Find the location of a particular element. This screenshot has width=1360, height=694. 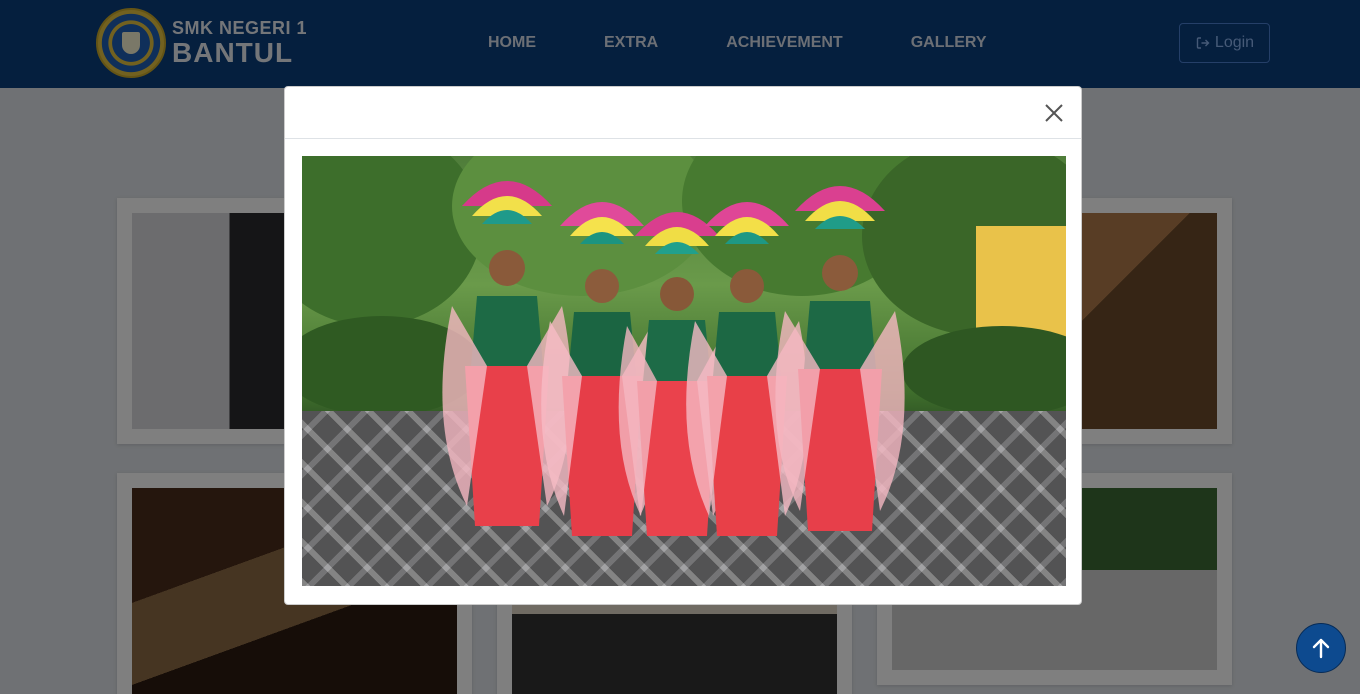

arrow-up-icon is located at coordinates (1321, 648).